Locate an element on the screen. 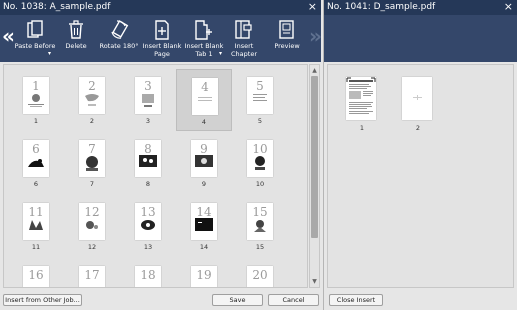  vertical-scrollbar: ▲ ▼ is located at coordinates (314, 176).